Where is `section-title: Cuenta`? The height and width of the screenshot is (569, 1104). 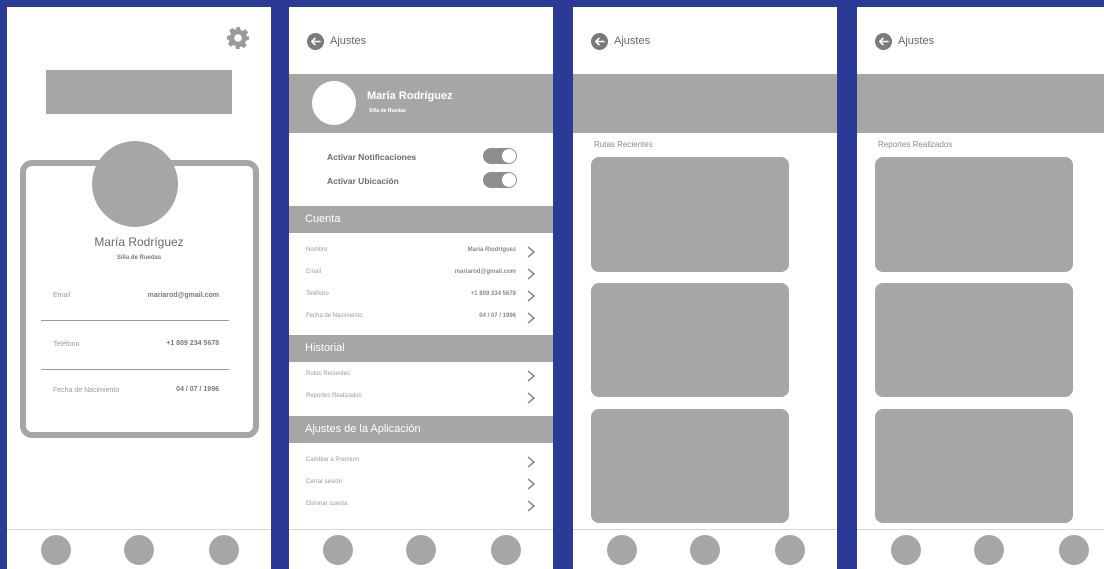 section-title: Cuenta is located at coordinates (323, 219).